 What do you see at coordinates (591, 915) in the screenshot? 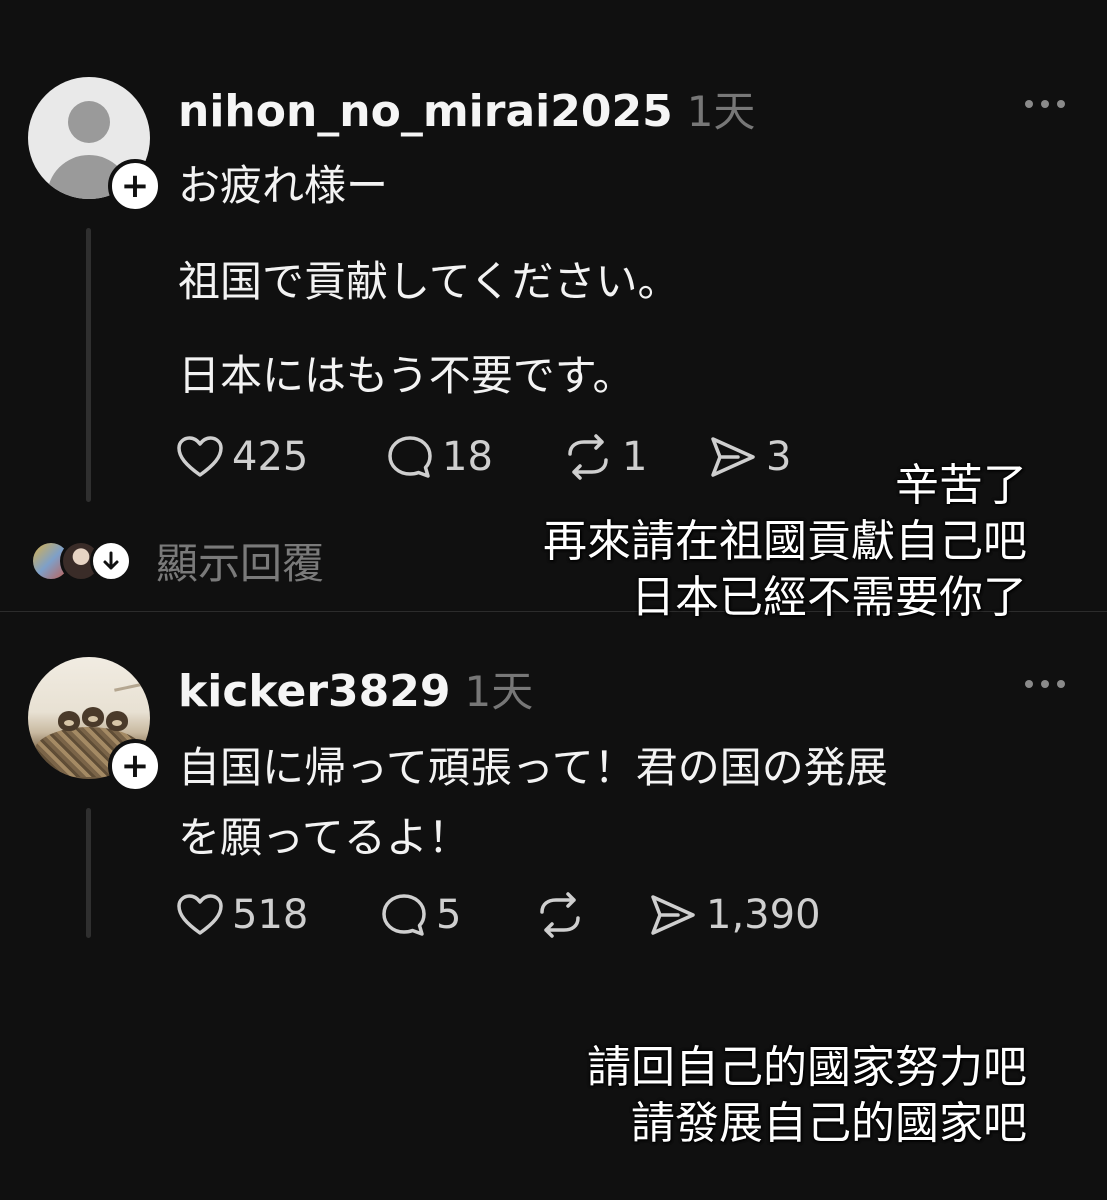
I see `repost-button` at bounding box center [591, 915].